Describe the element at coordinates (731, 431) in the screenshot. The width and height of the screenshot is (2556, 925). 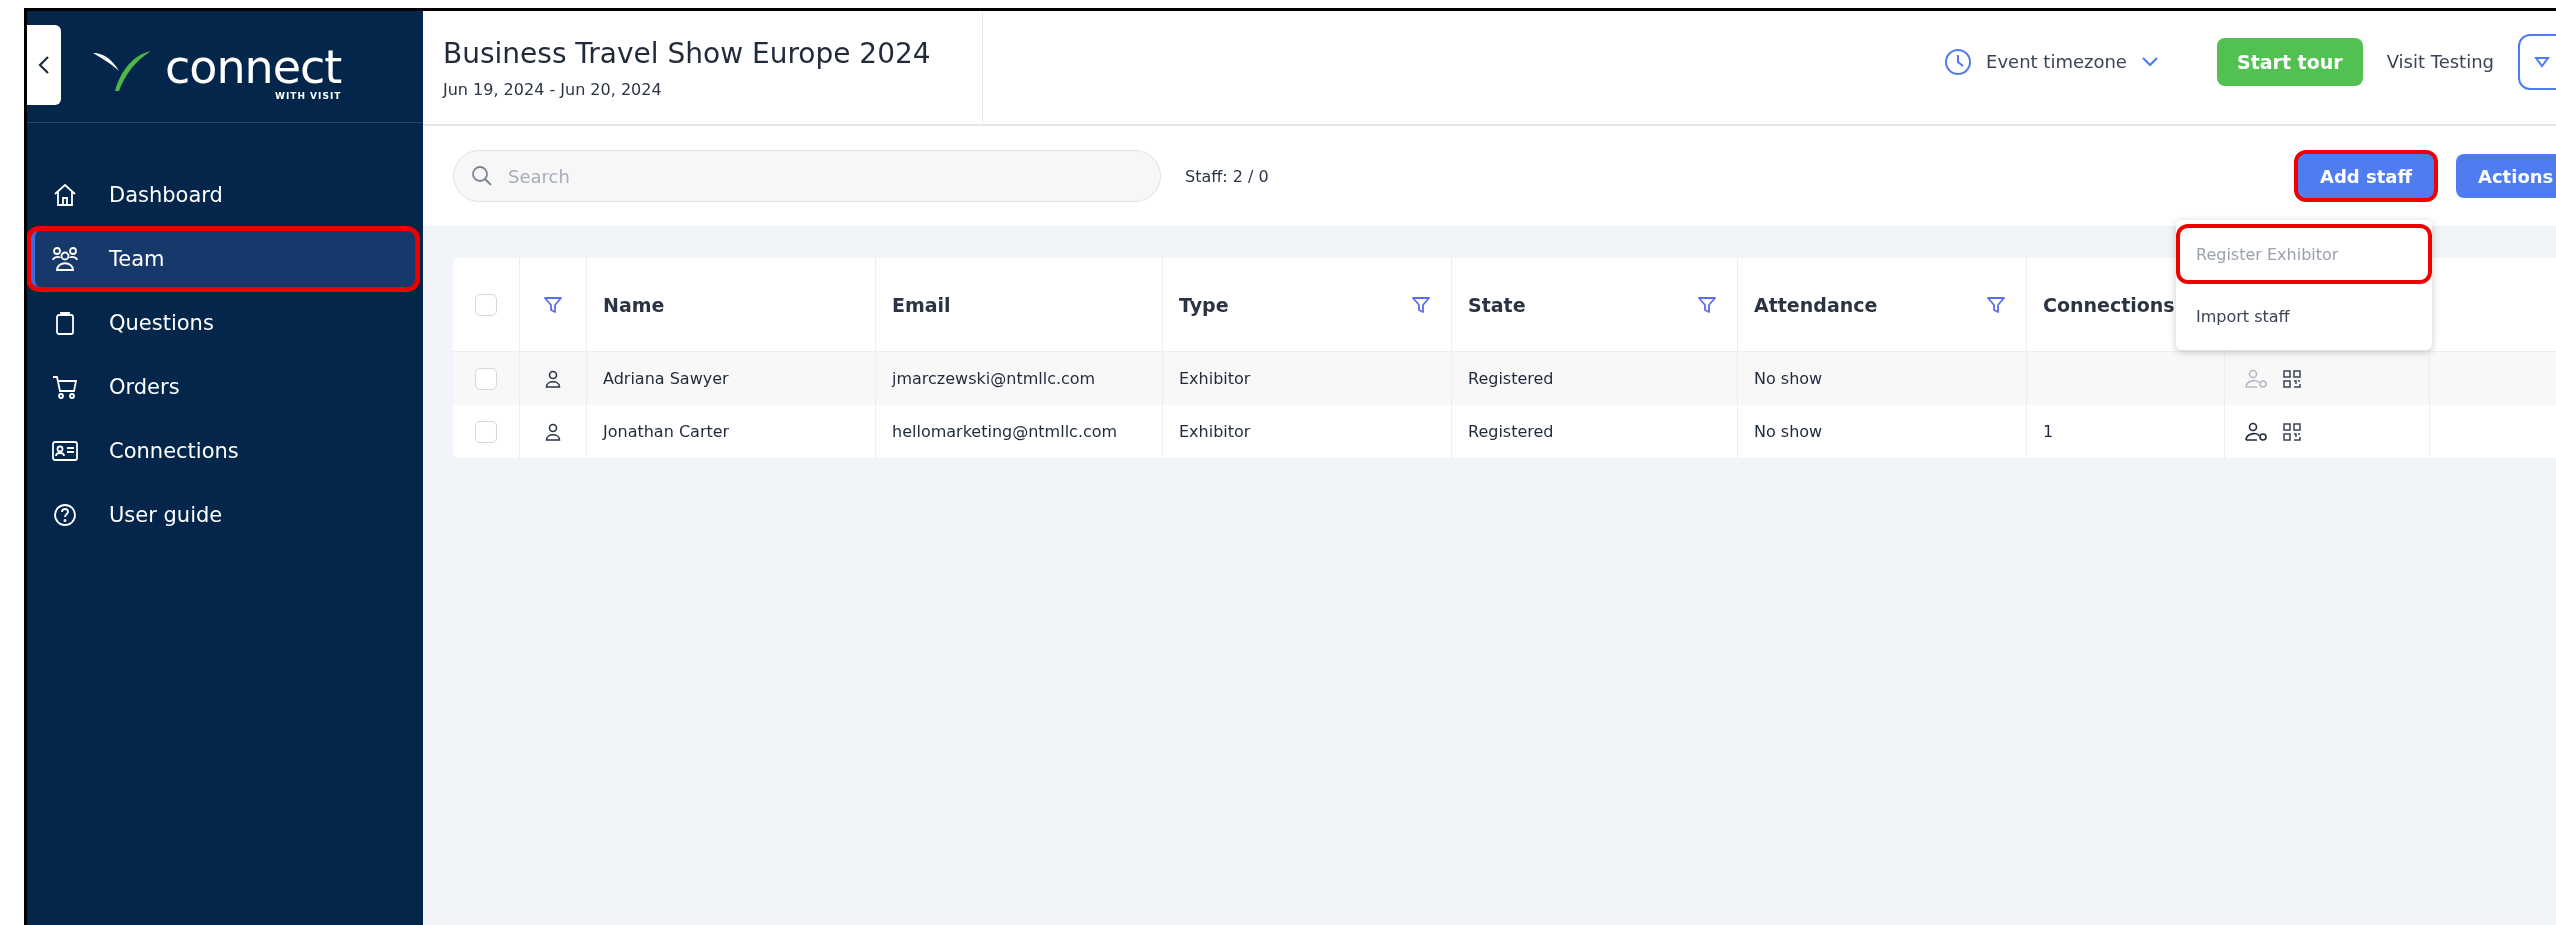
I see `table-cell: Jonathan Carter` at that location.